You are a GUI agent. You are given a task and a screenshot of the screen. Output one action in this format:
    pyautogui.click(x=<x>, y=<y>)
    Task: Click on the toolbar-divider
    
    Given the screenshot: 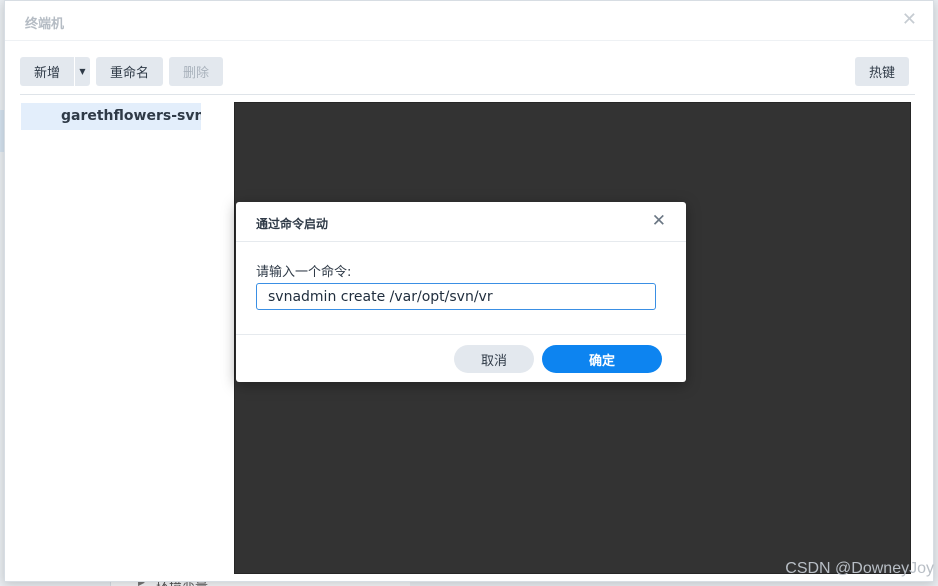 What is the action you would take?
    pyautogui.click(x=467, y=94)
    